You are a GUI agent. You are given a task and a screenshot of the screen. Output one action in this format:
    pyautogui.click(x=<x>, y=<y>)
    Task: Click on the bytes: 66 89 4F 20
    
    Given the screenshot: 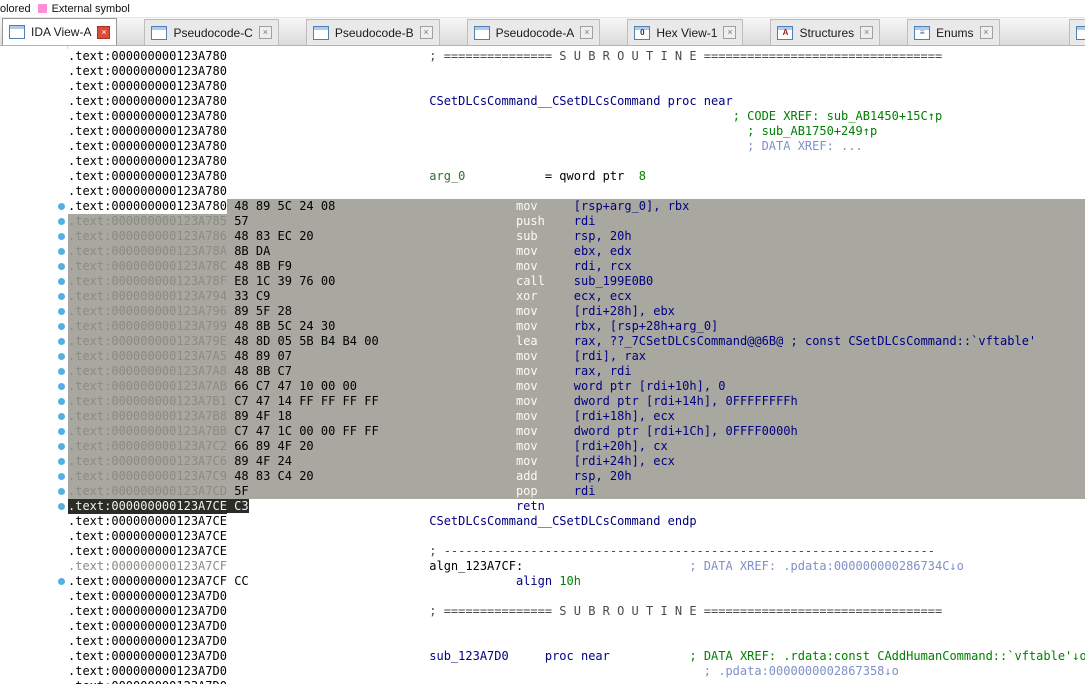 What is the action you would take?
    pyautogui.click(x=274, y=446)
    